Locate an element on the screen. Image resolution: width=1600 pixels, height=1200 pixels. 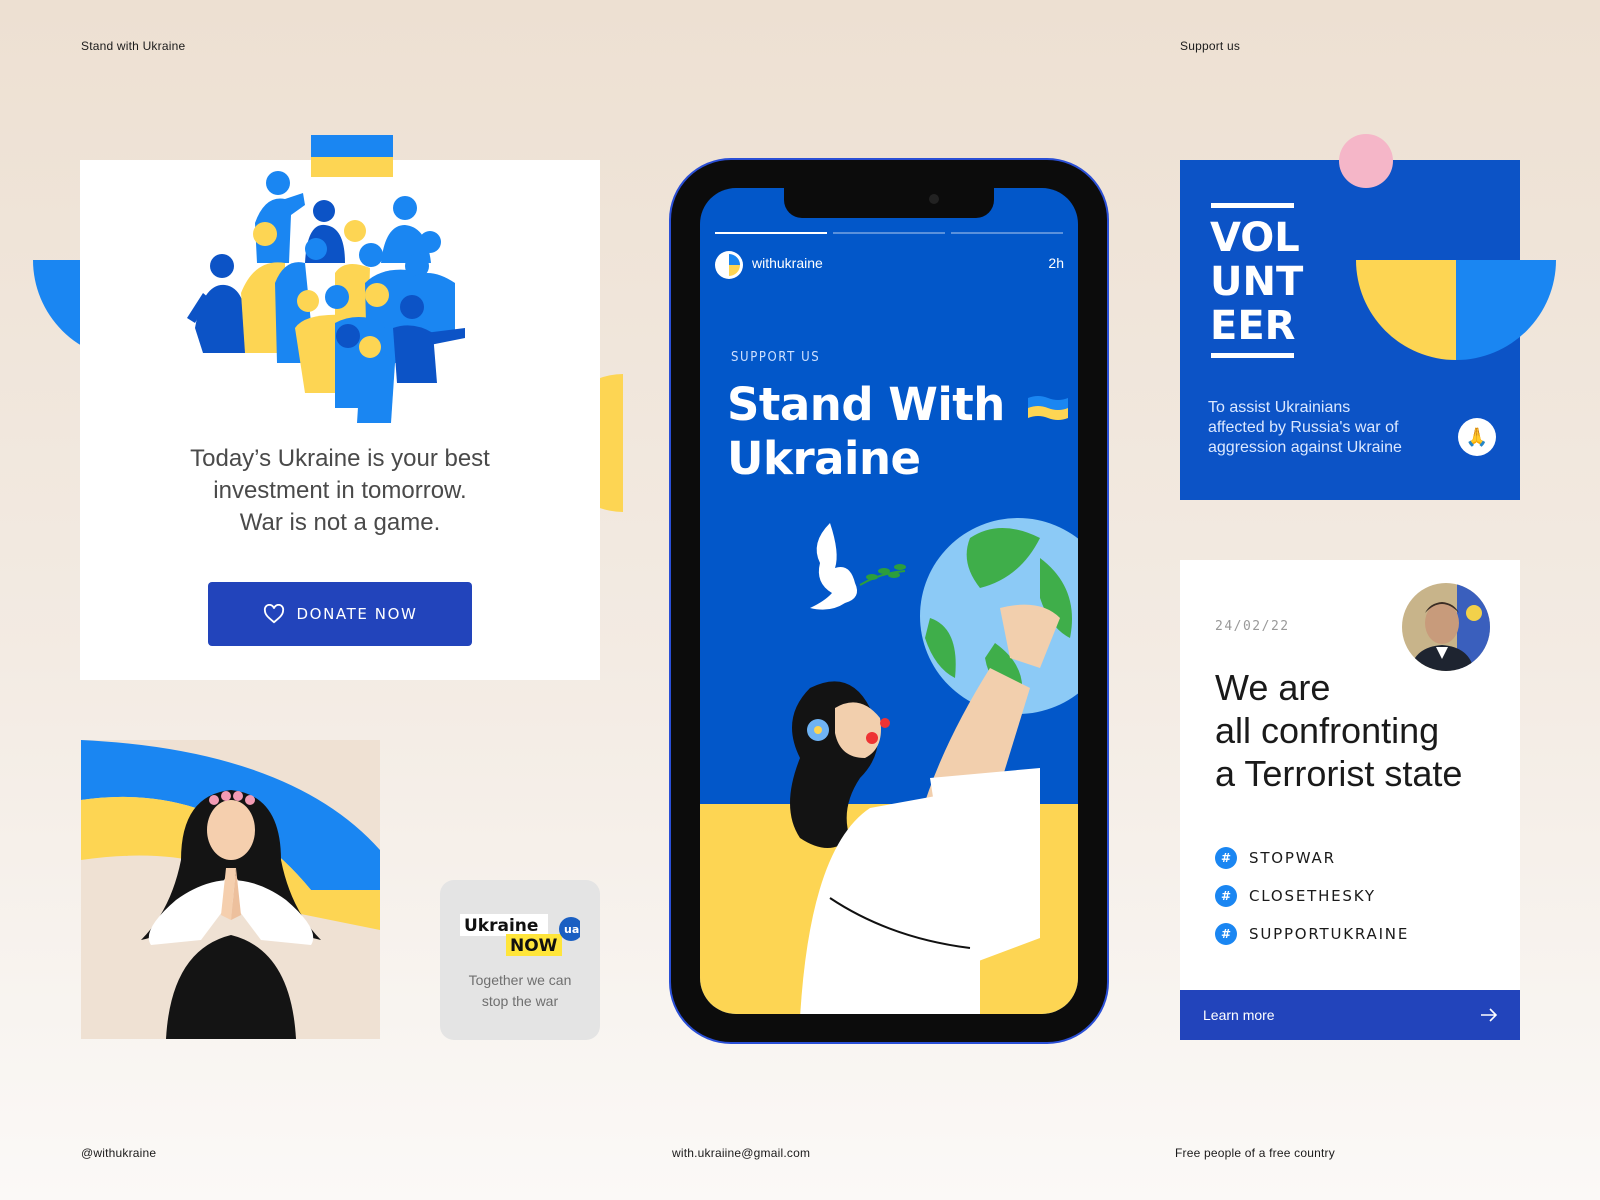
yellow-blue-half-circle-shape is located at coordinates (1456, 310).